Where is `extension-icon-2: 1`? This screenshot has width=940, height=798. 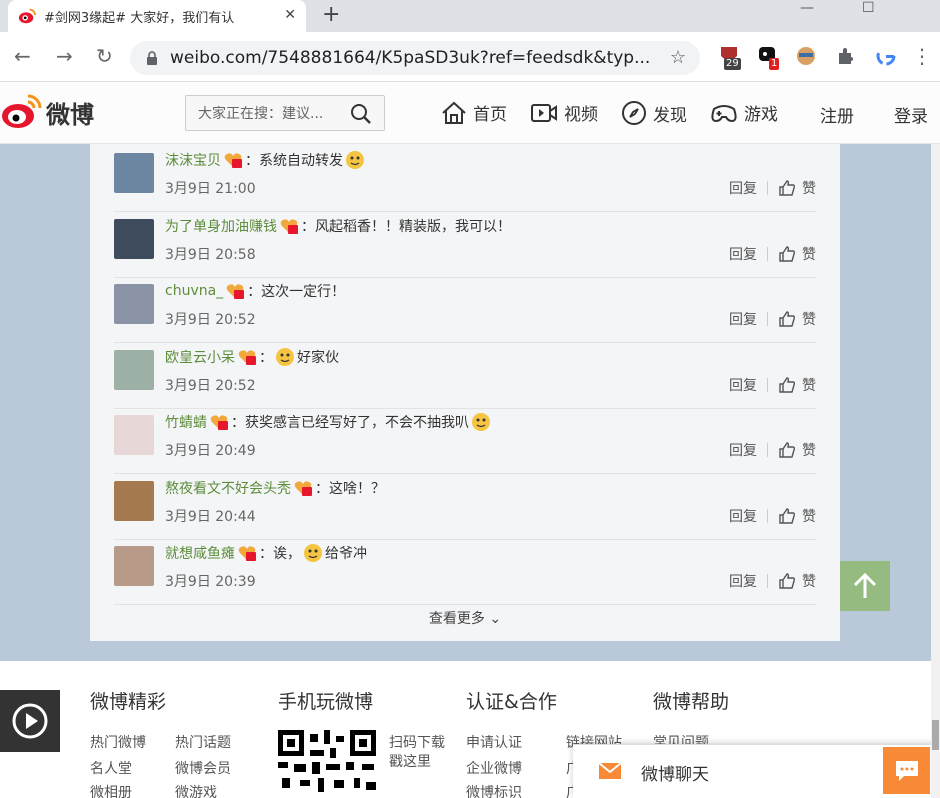 extension-icon-2: 1 is located at coordinates (768, 57).